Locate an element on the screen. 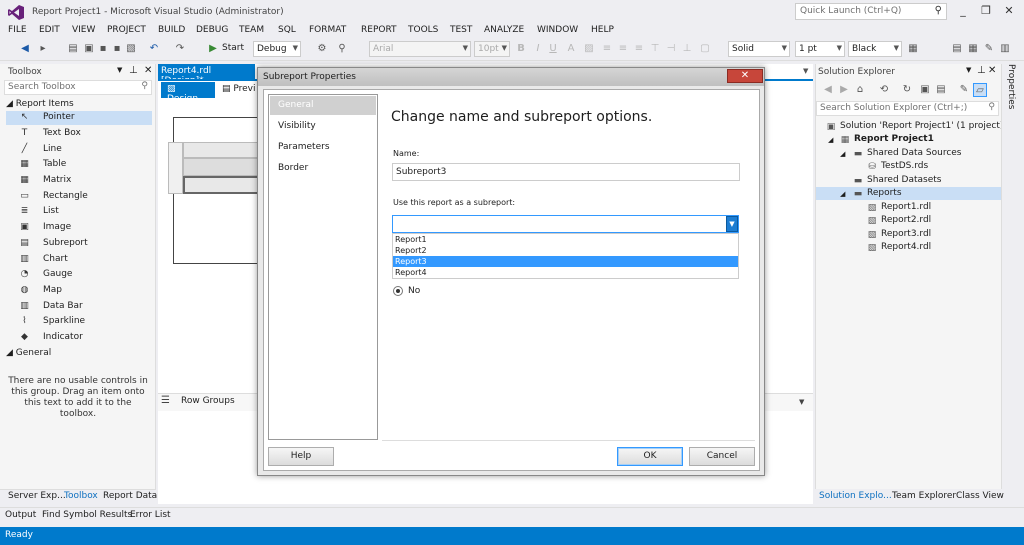  tab-output: Output is located at coordinates (20, 515).